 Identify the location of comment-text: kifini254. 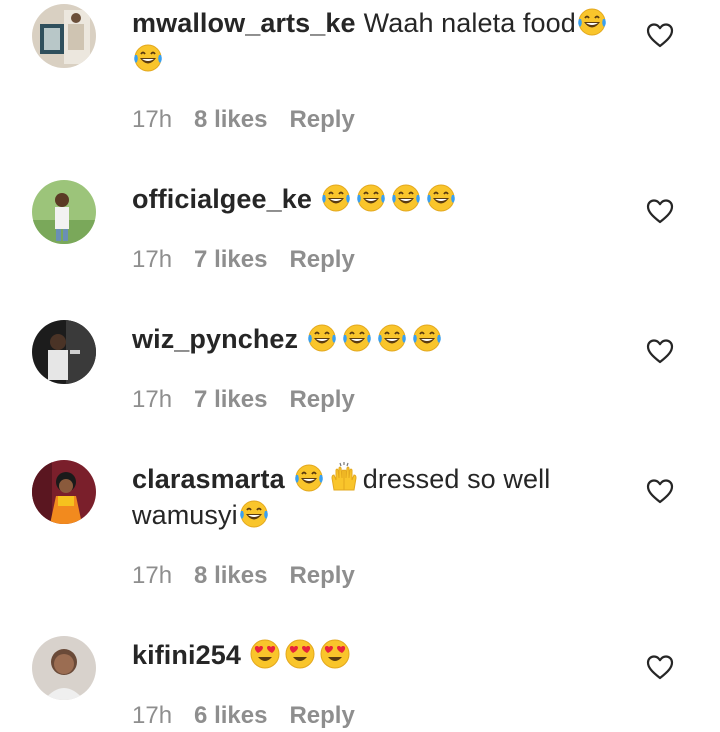
(377, 655).